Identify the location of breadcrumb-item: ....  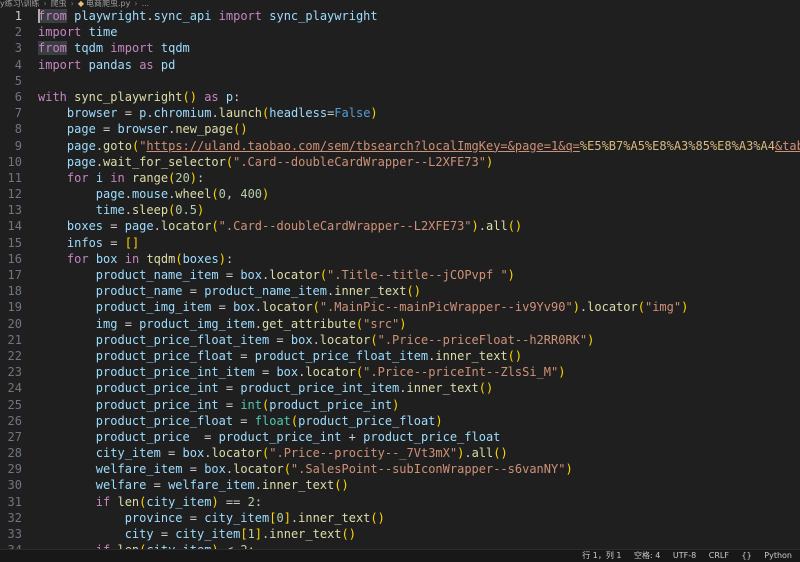
(146, 4).